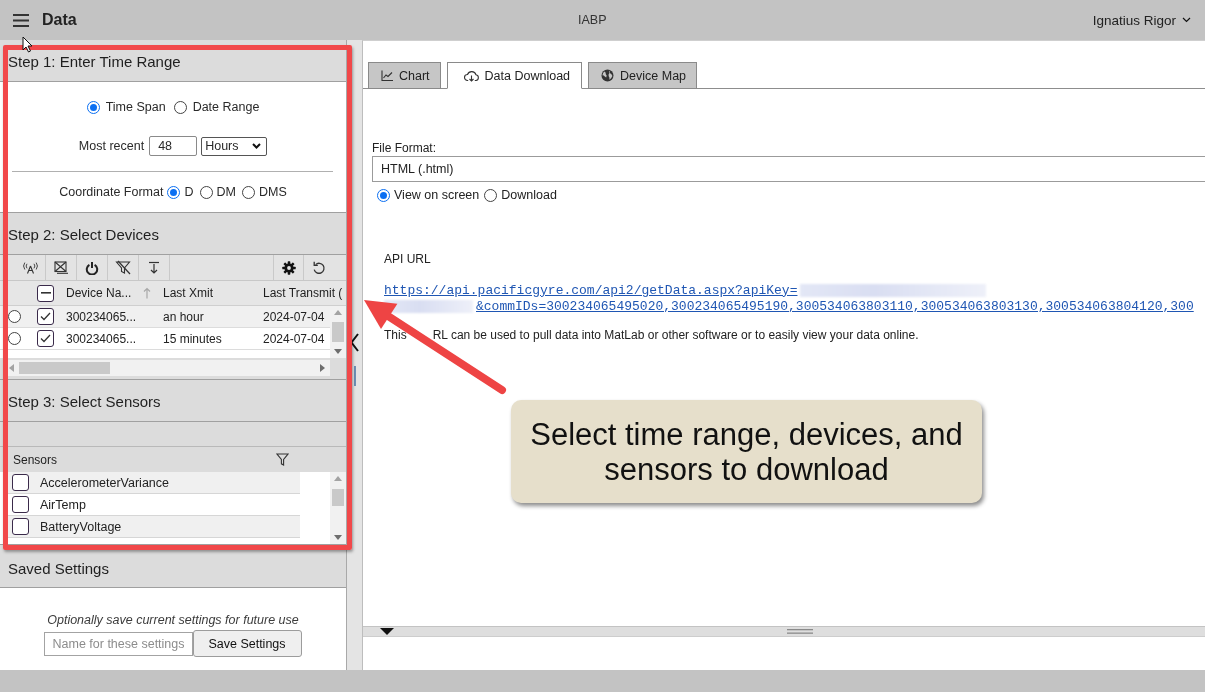 Image resolution: width=1205 pixels, height=692 pixels. I want to click on antenna-icon, so click(30, 267).